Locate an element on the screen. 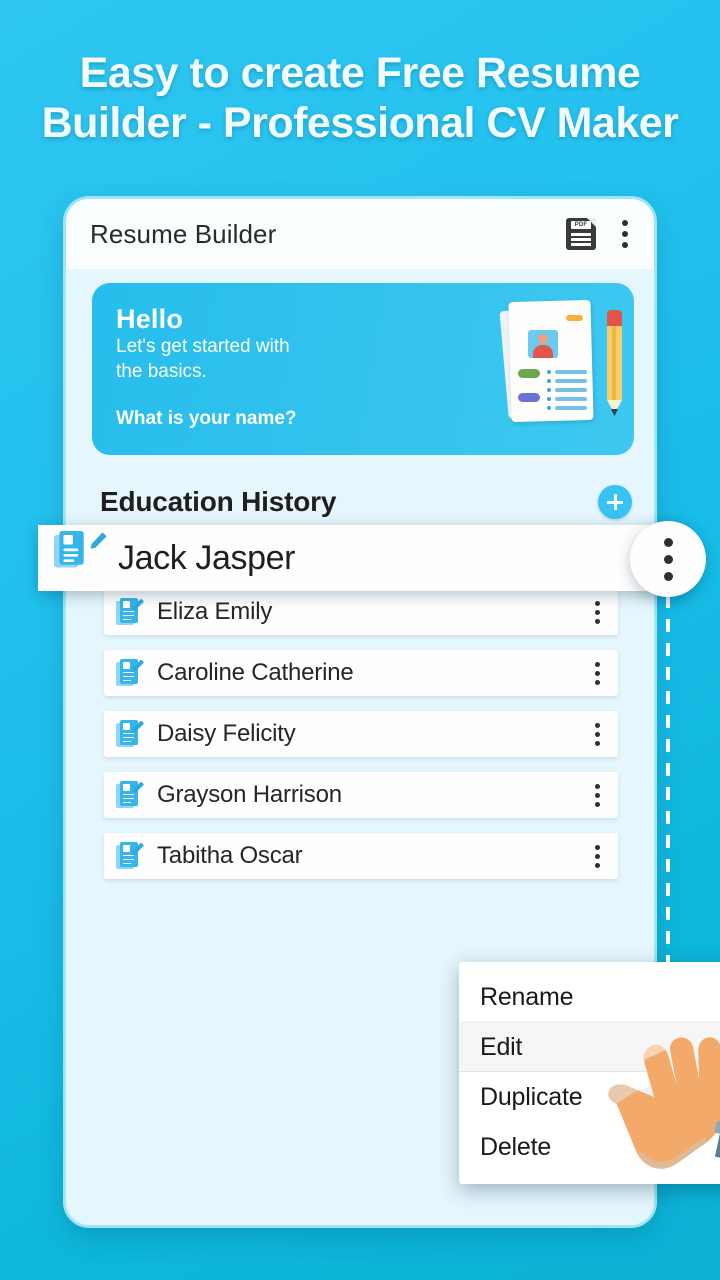 This screenshot has height=1280, width=720. list-item: Eliza Emily is located at coordinates (361, 612).